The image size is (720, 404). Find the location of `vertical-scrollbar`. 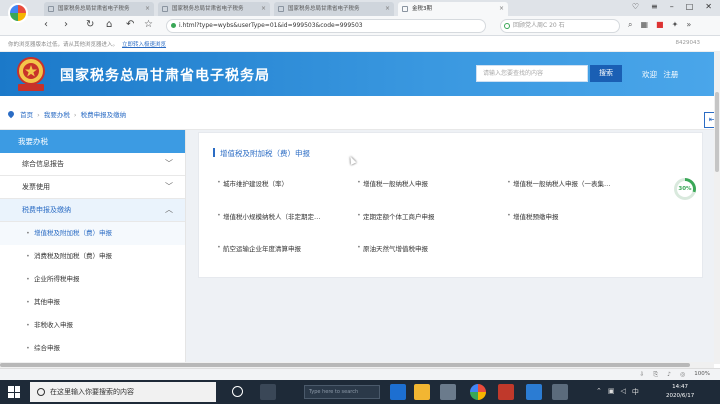

vertical-scrollbar is located at coordinates (717, 208).